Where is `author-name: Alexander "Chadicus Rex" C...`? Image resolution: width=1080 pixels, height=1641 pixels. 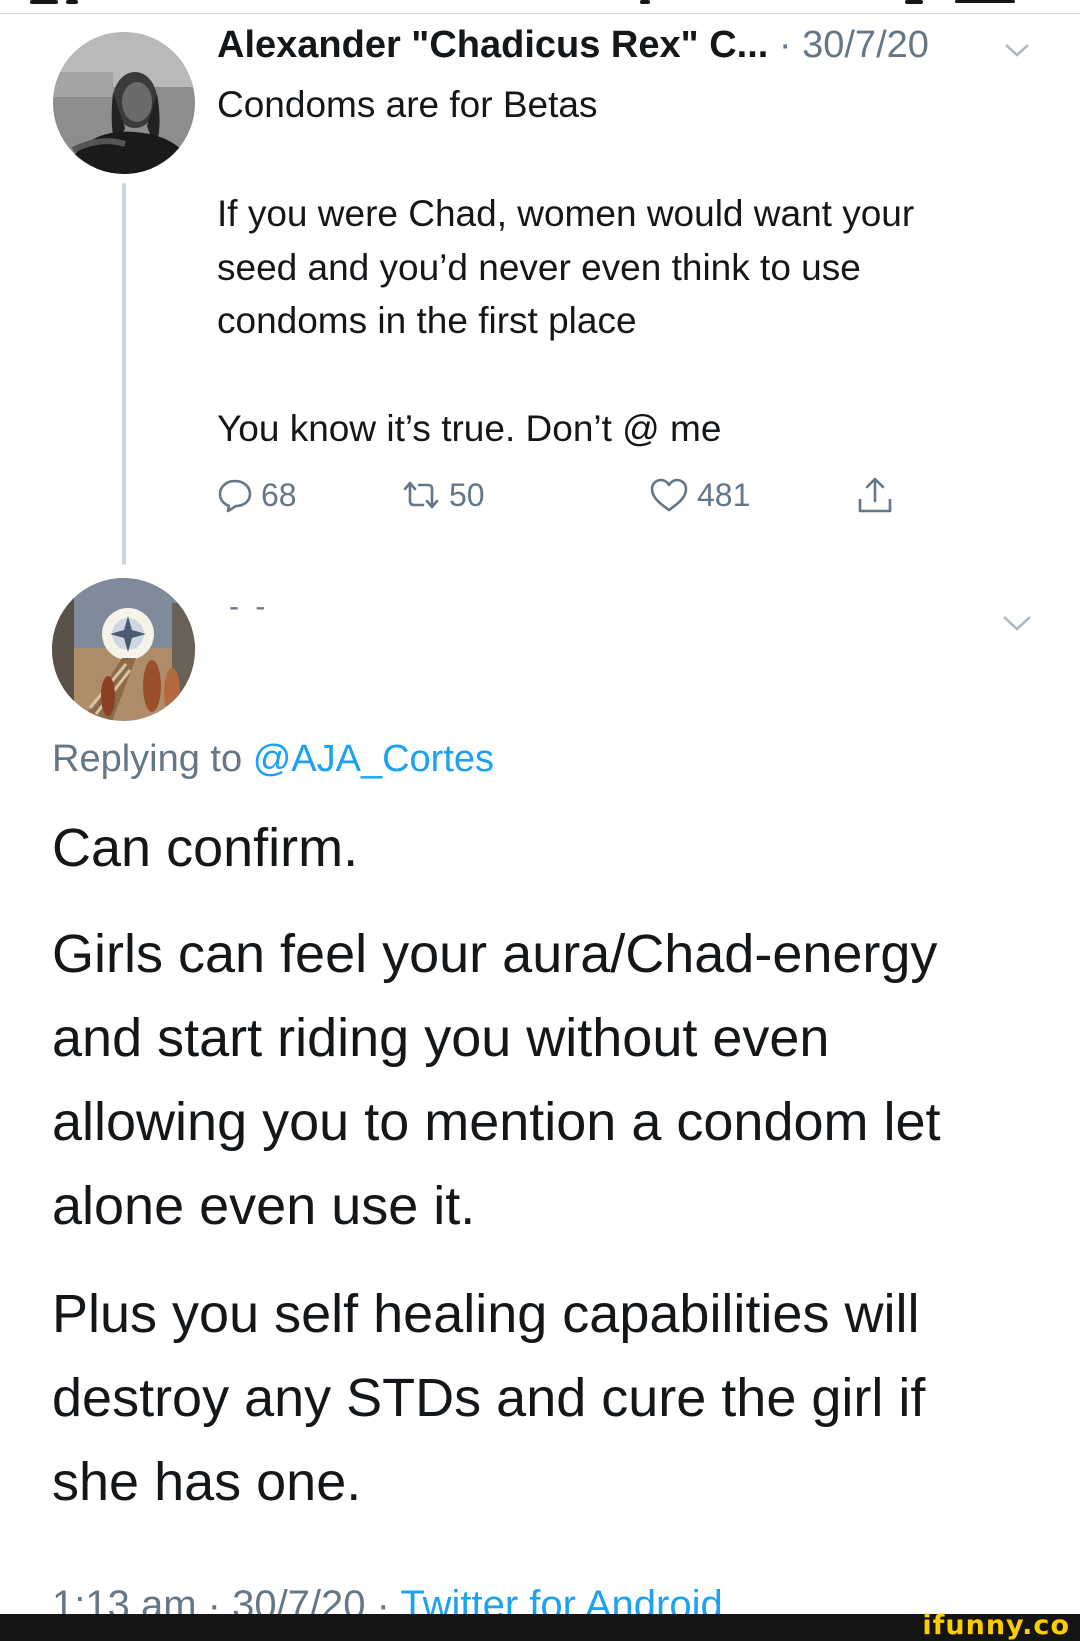 author-name: Alexander "Chadicus Rex" C... is located at coordinates (492, 45).